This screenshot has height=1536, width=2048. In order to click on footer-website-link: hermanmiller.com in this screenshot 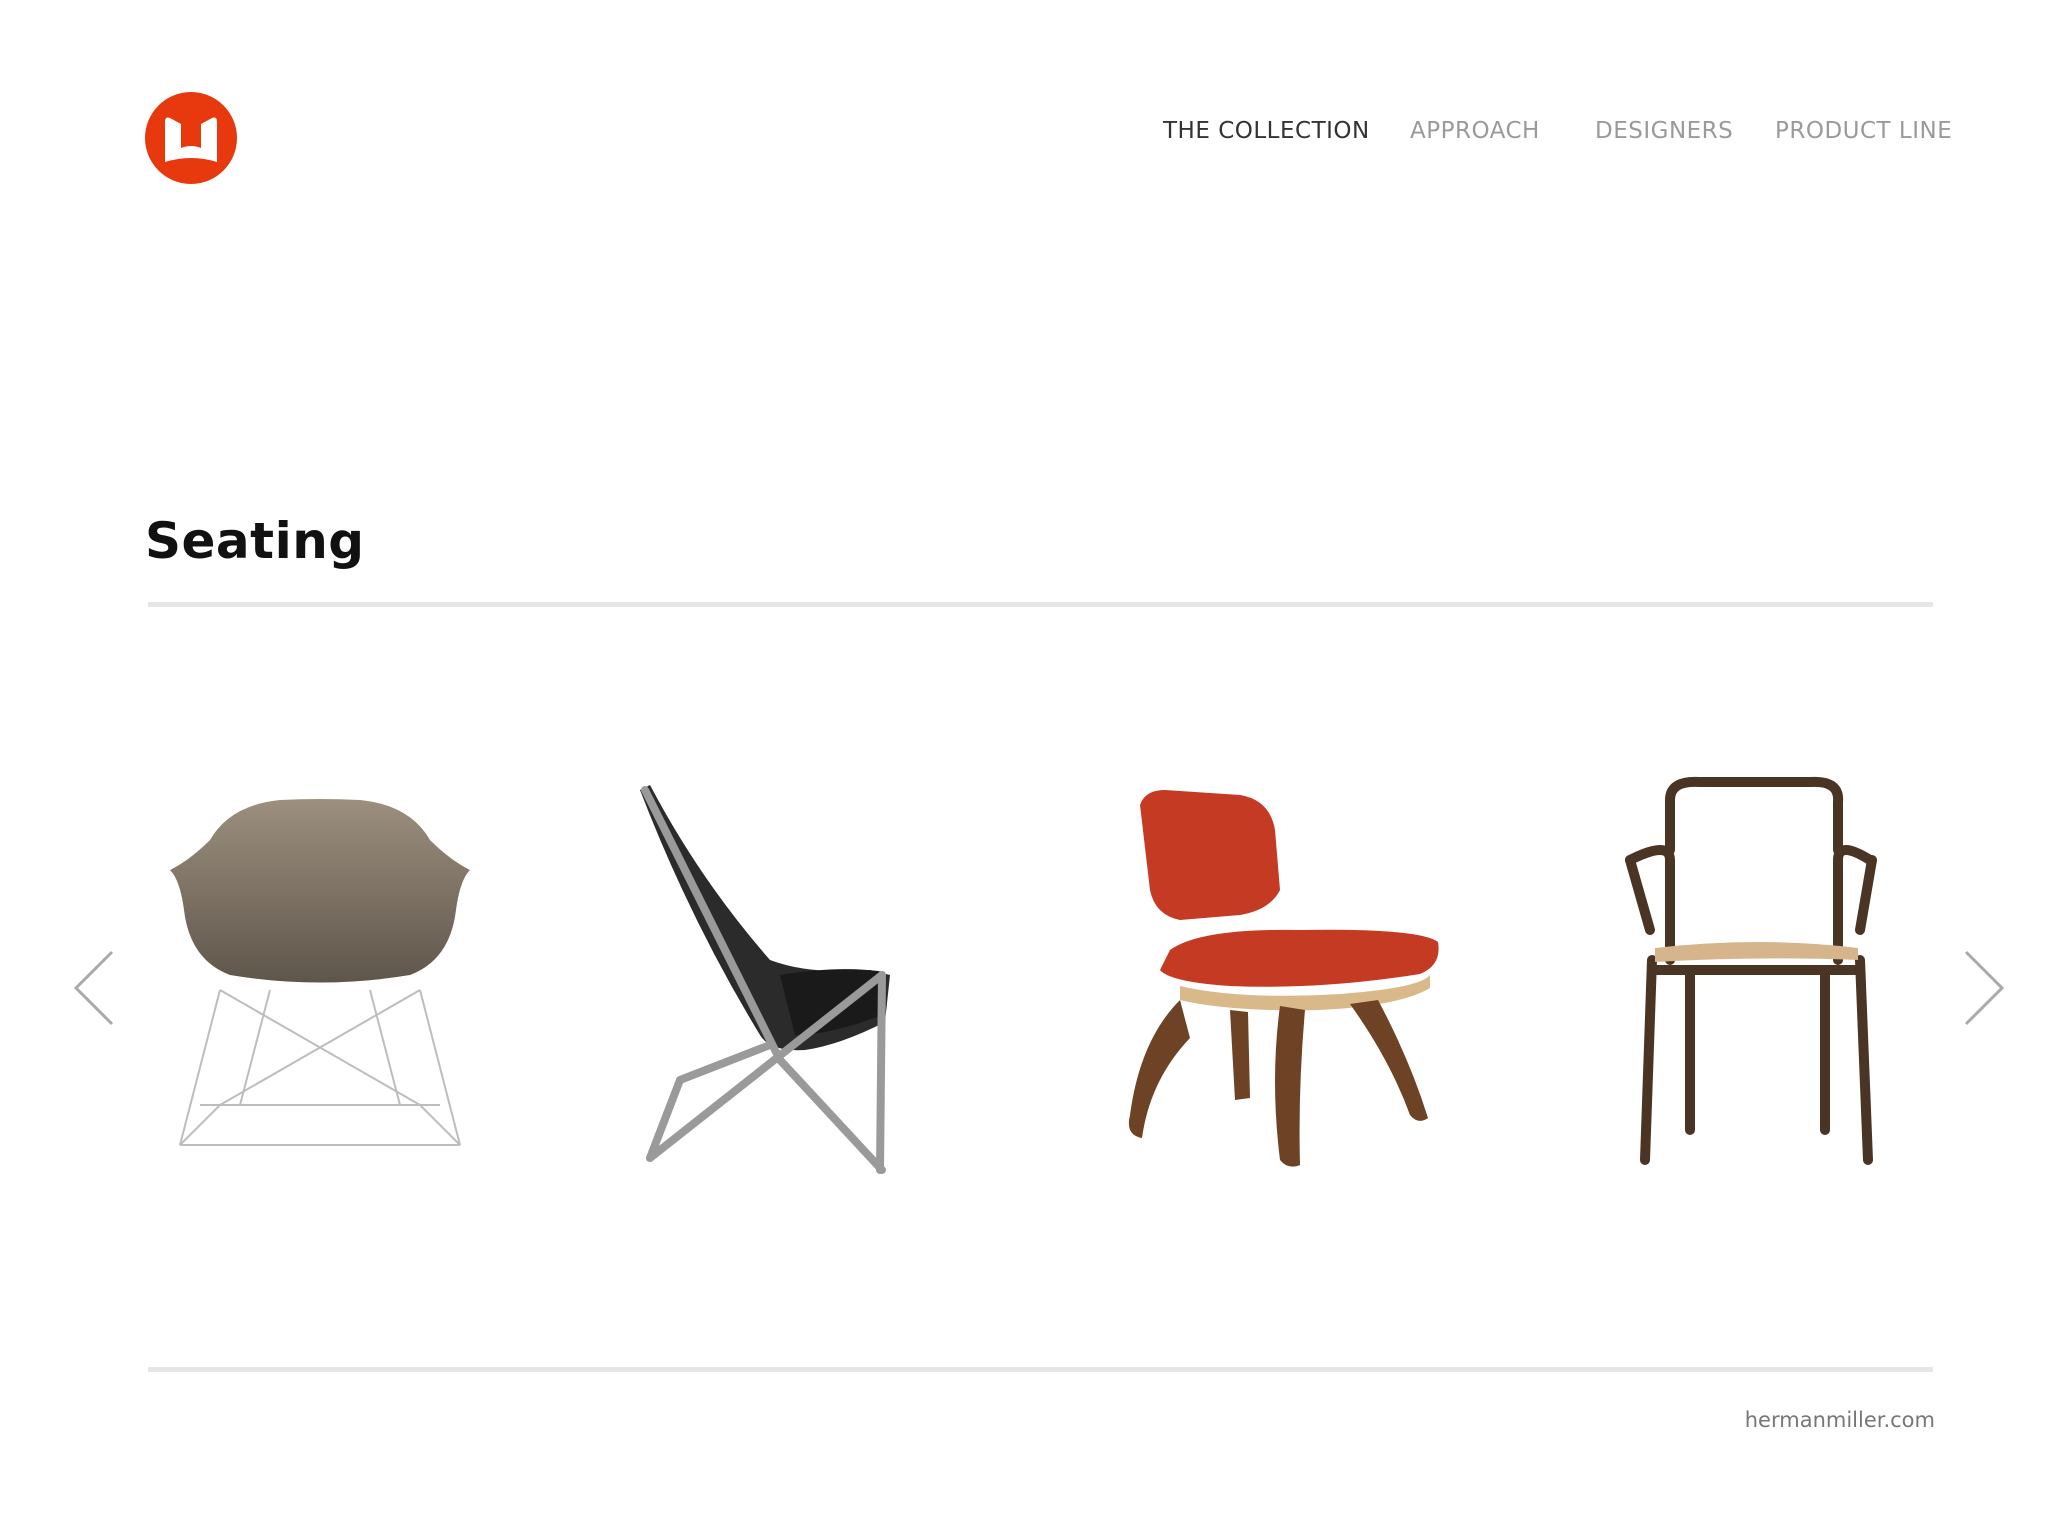, I will do `click(1840, 1420)`.